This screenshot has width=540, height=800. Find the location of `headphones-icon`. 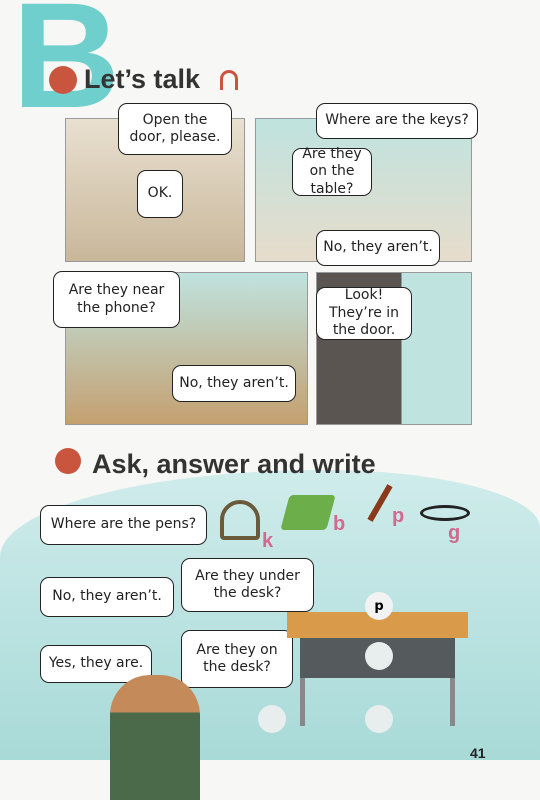

headphones-icon is located at coordinates (229, 80).